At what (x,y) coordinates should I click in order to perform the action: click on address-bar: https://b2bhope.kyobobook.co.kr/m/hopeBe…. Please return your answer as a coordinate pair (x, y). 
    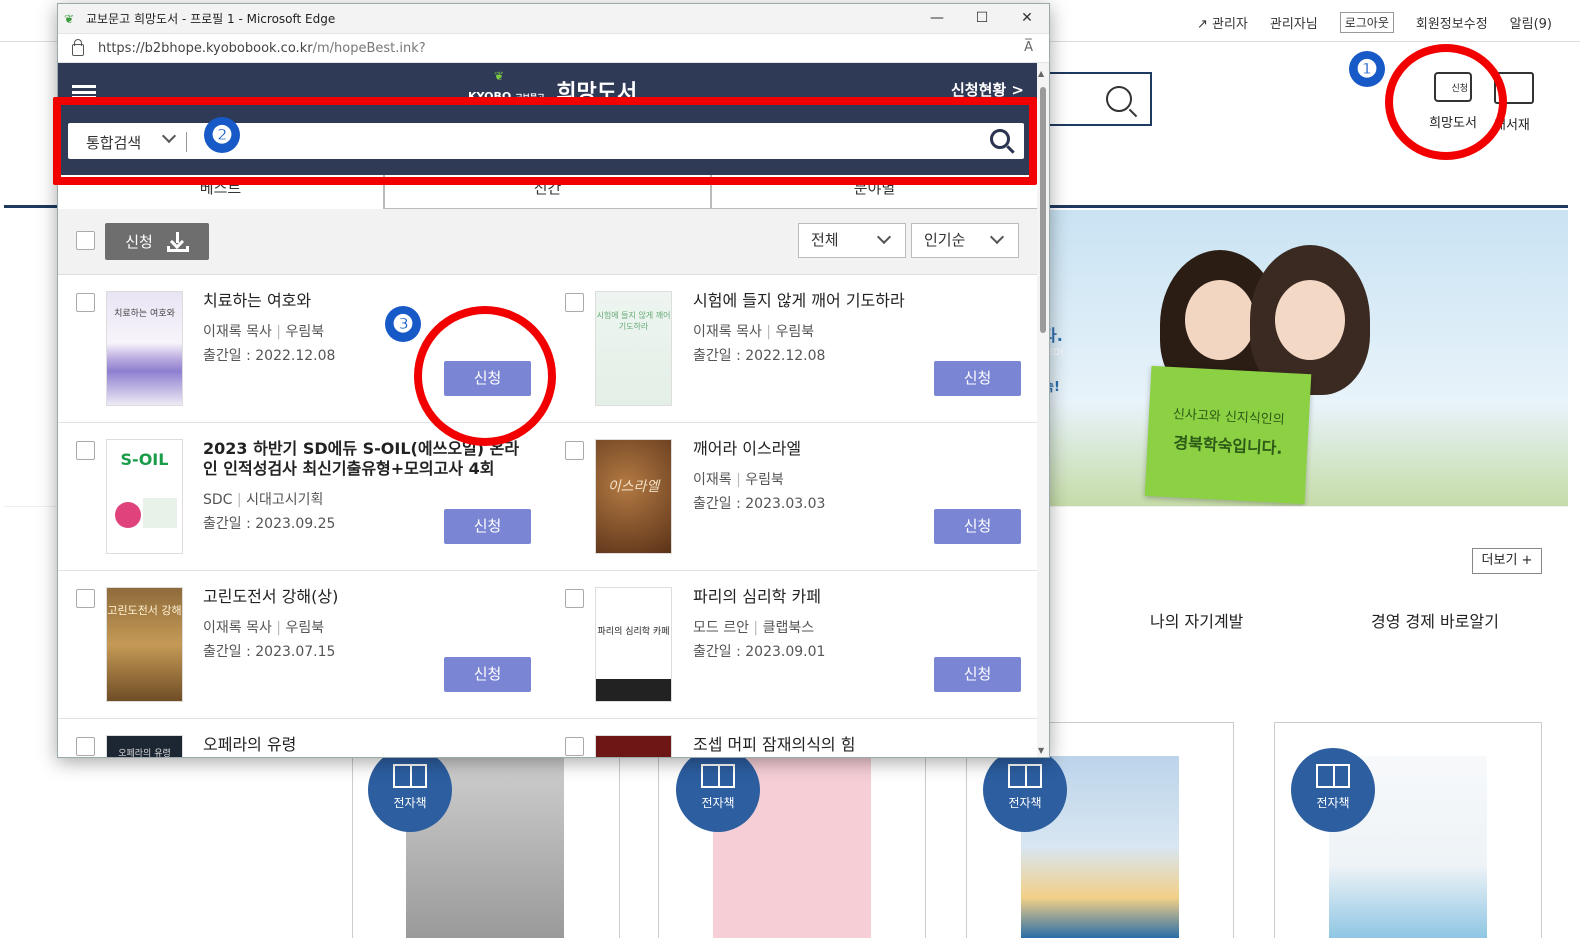
    Looking at the image, I should click on (553, 48).